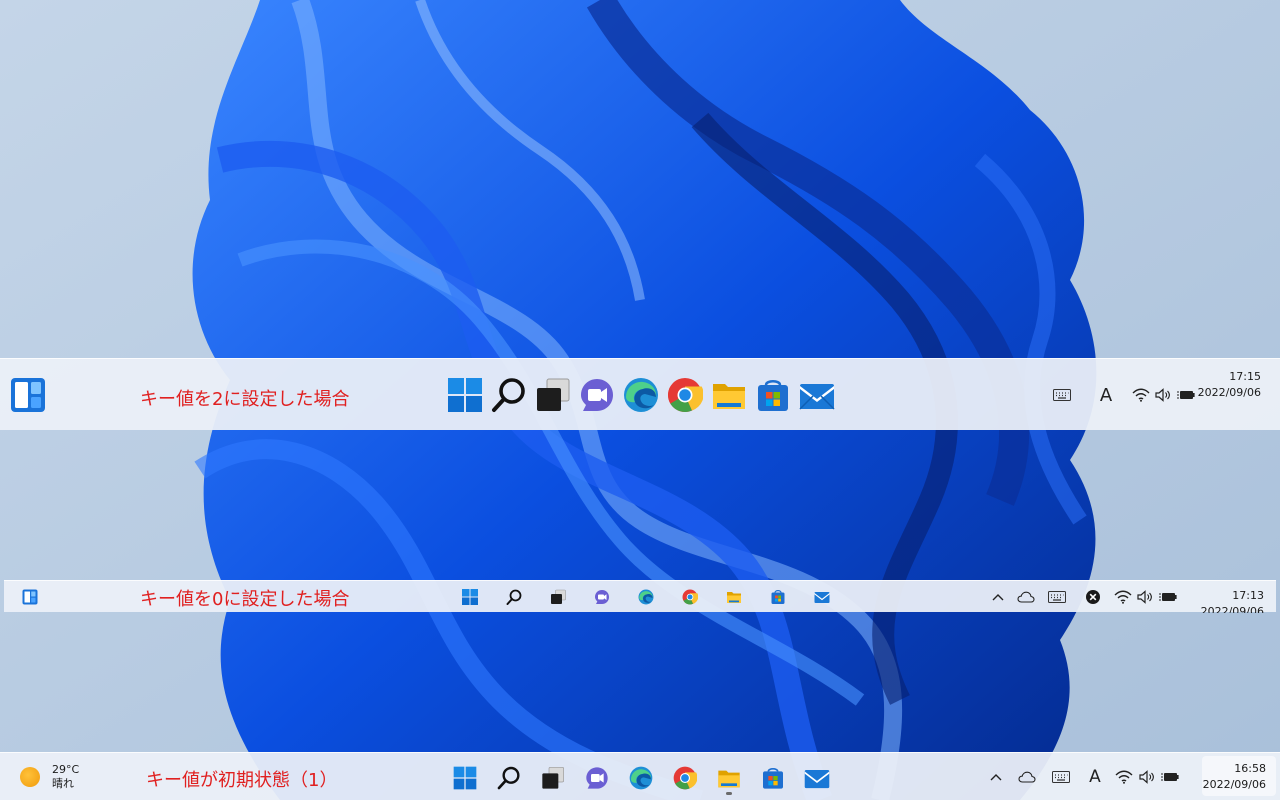 This screenshot has width=1280, height=800. Describe the element at coordinates (49, 777) in the screenshot. I see `weather-widget: 29°C 晴れ` at that location.